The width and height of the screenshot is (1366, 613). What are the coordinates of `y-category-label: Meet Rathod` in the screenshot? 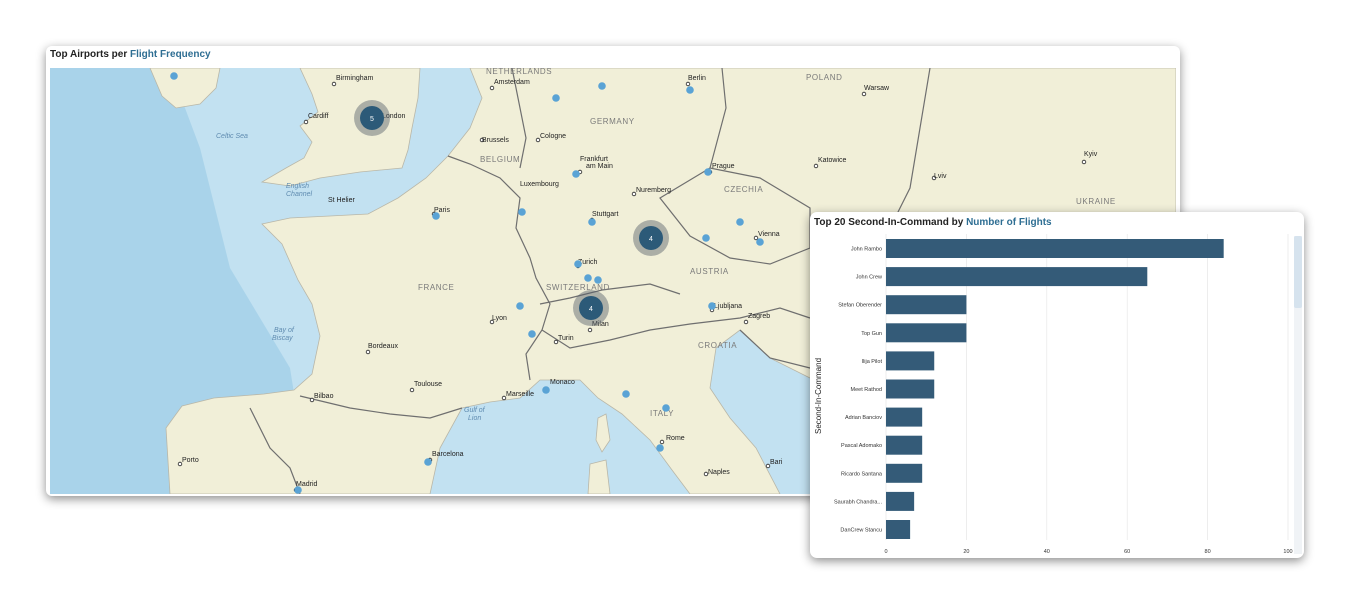 It's located at (867, 390).